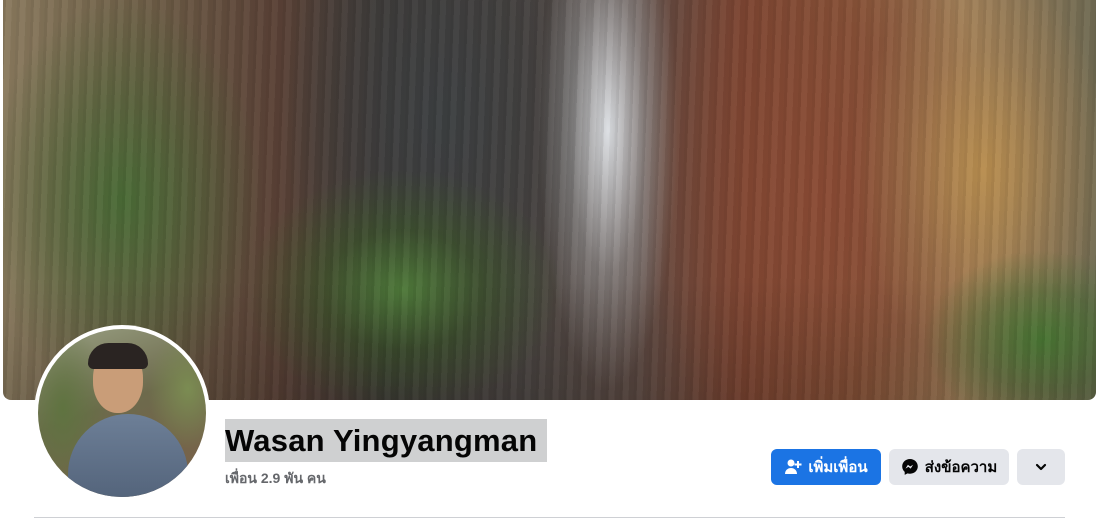 The width and height of the screenshot is (1098, 525). What do you see at coordinates (910, 467) in the screenshot?
I see `messenger-icon` at bounding box center [910, 467].